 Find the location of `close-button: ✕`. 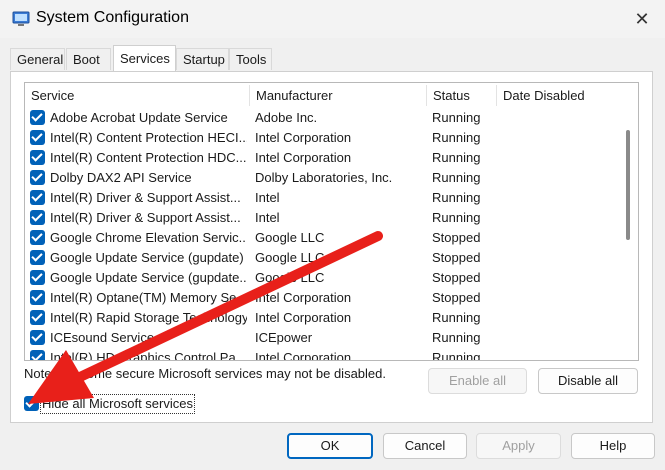

close-button: ✕ is located at coordinates (642, 19).